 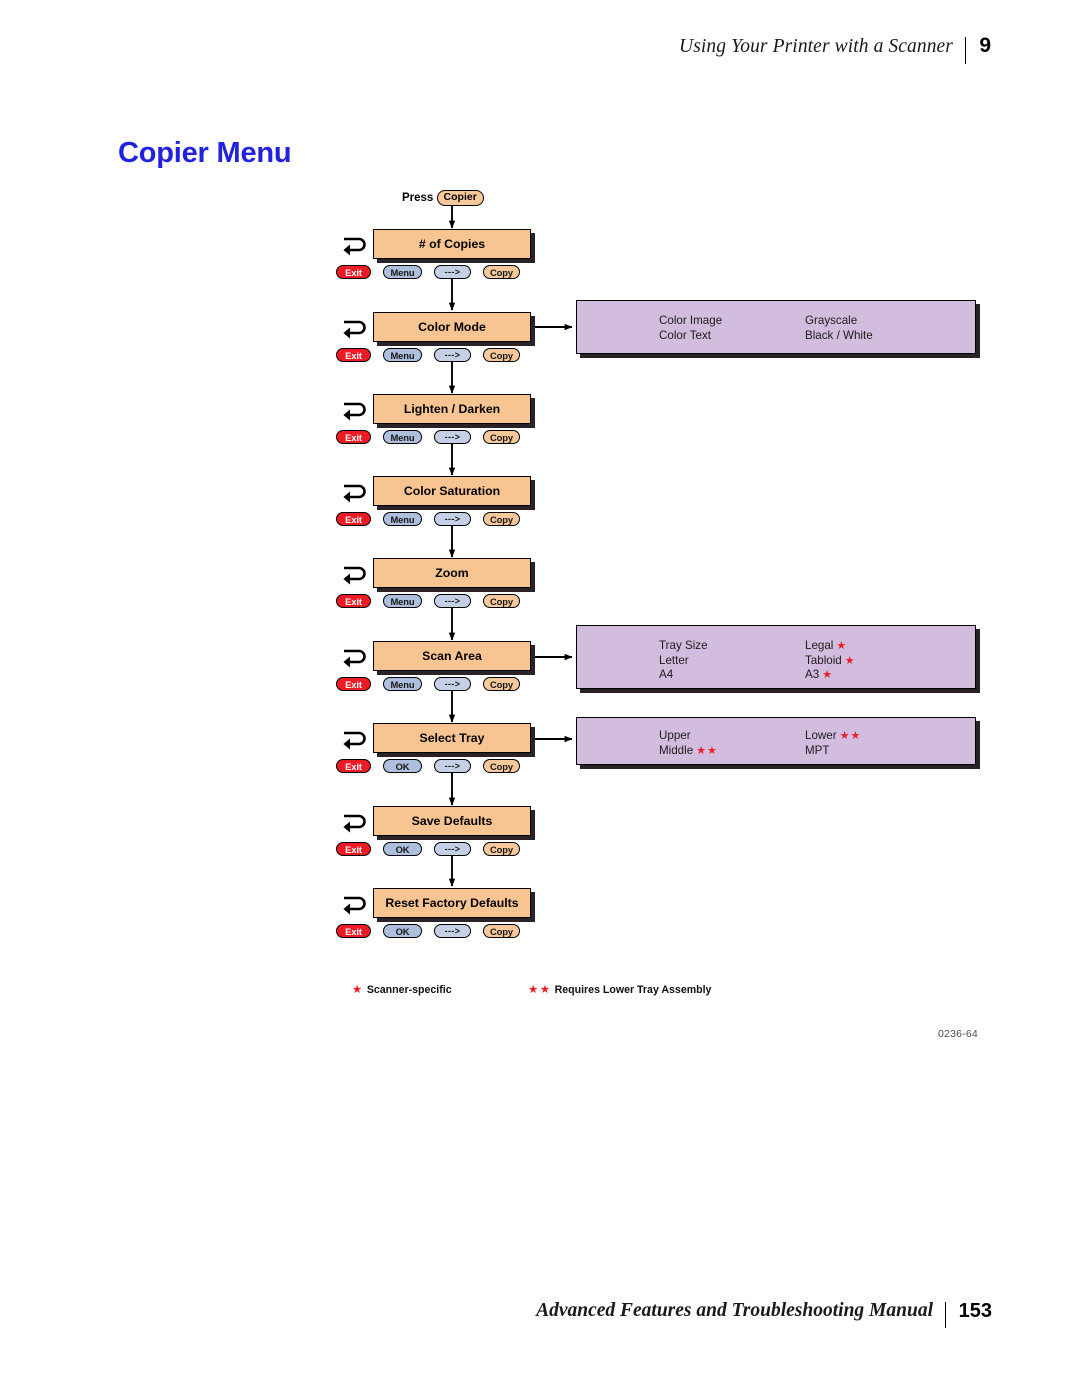 What do you see at coordinates (510, 546) in the screenshot?
I see `diagram-connectors` at bounding box center [510, 546].